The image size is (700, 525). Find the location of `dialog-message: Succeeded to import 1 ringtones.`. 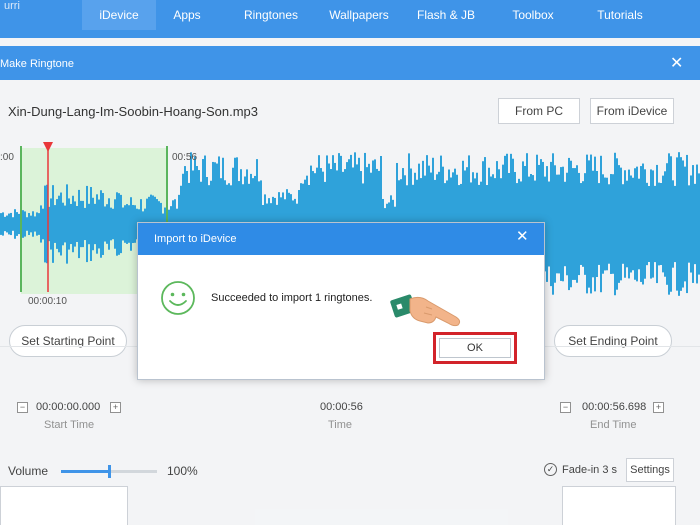

dialog-message: Succeeded to import 1 ringtones. is located at coordinates (292, 298).